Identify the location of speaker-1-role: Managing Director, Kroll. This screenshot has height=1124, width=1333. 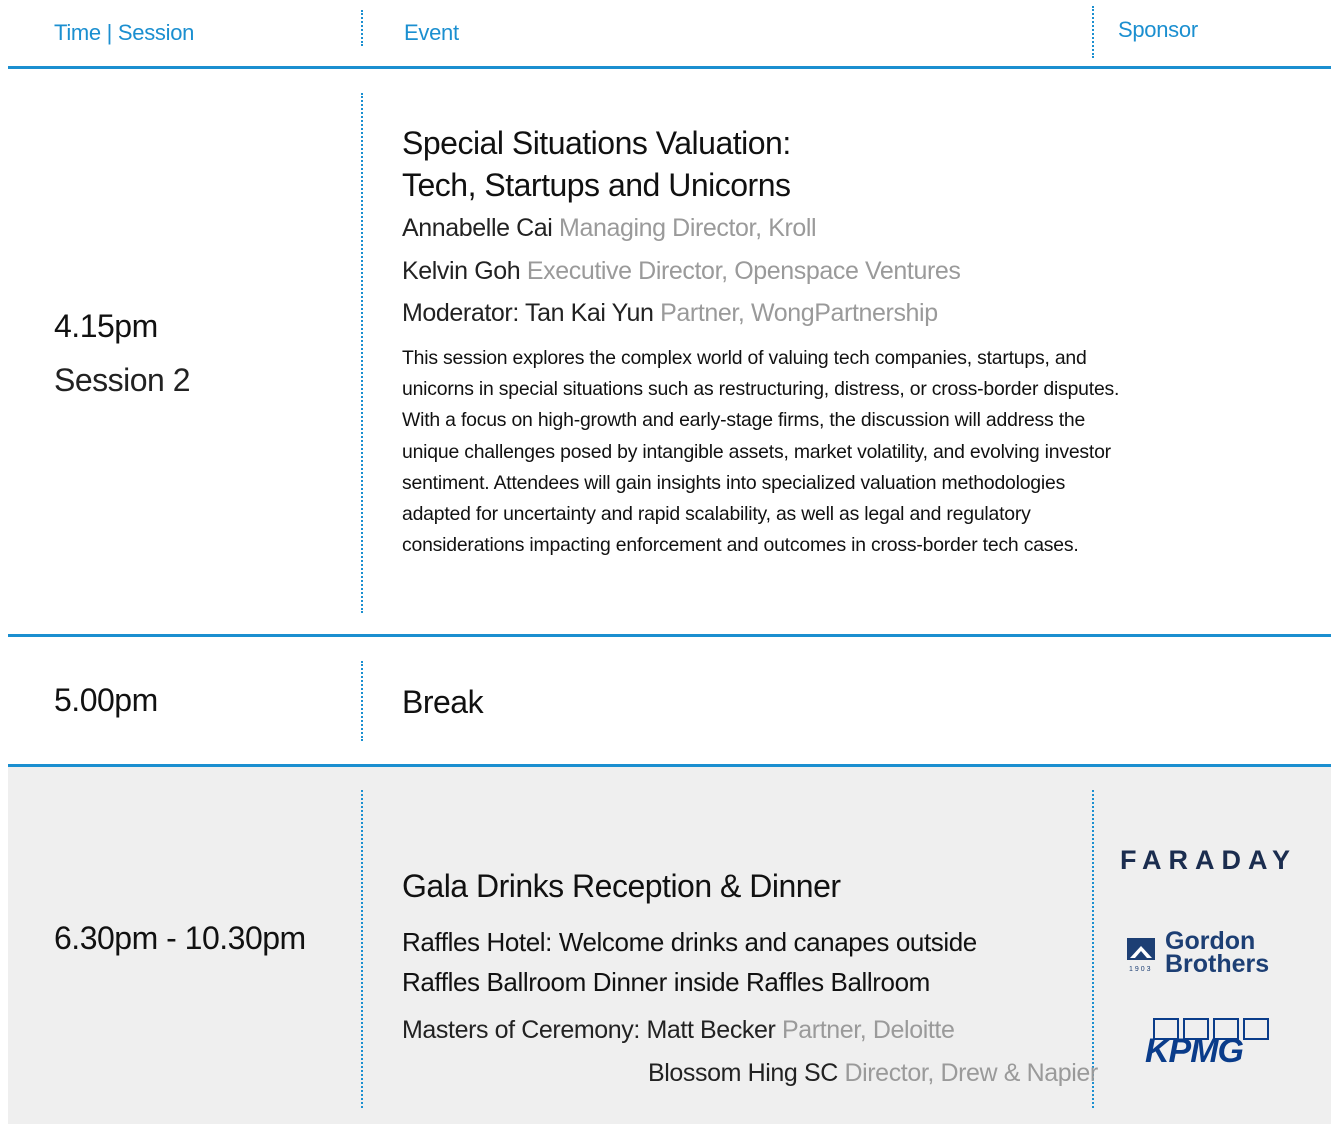
(688, 228).